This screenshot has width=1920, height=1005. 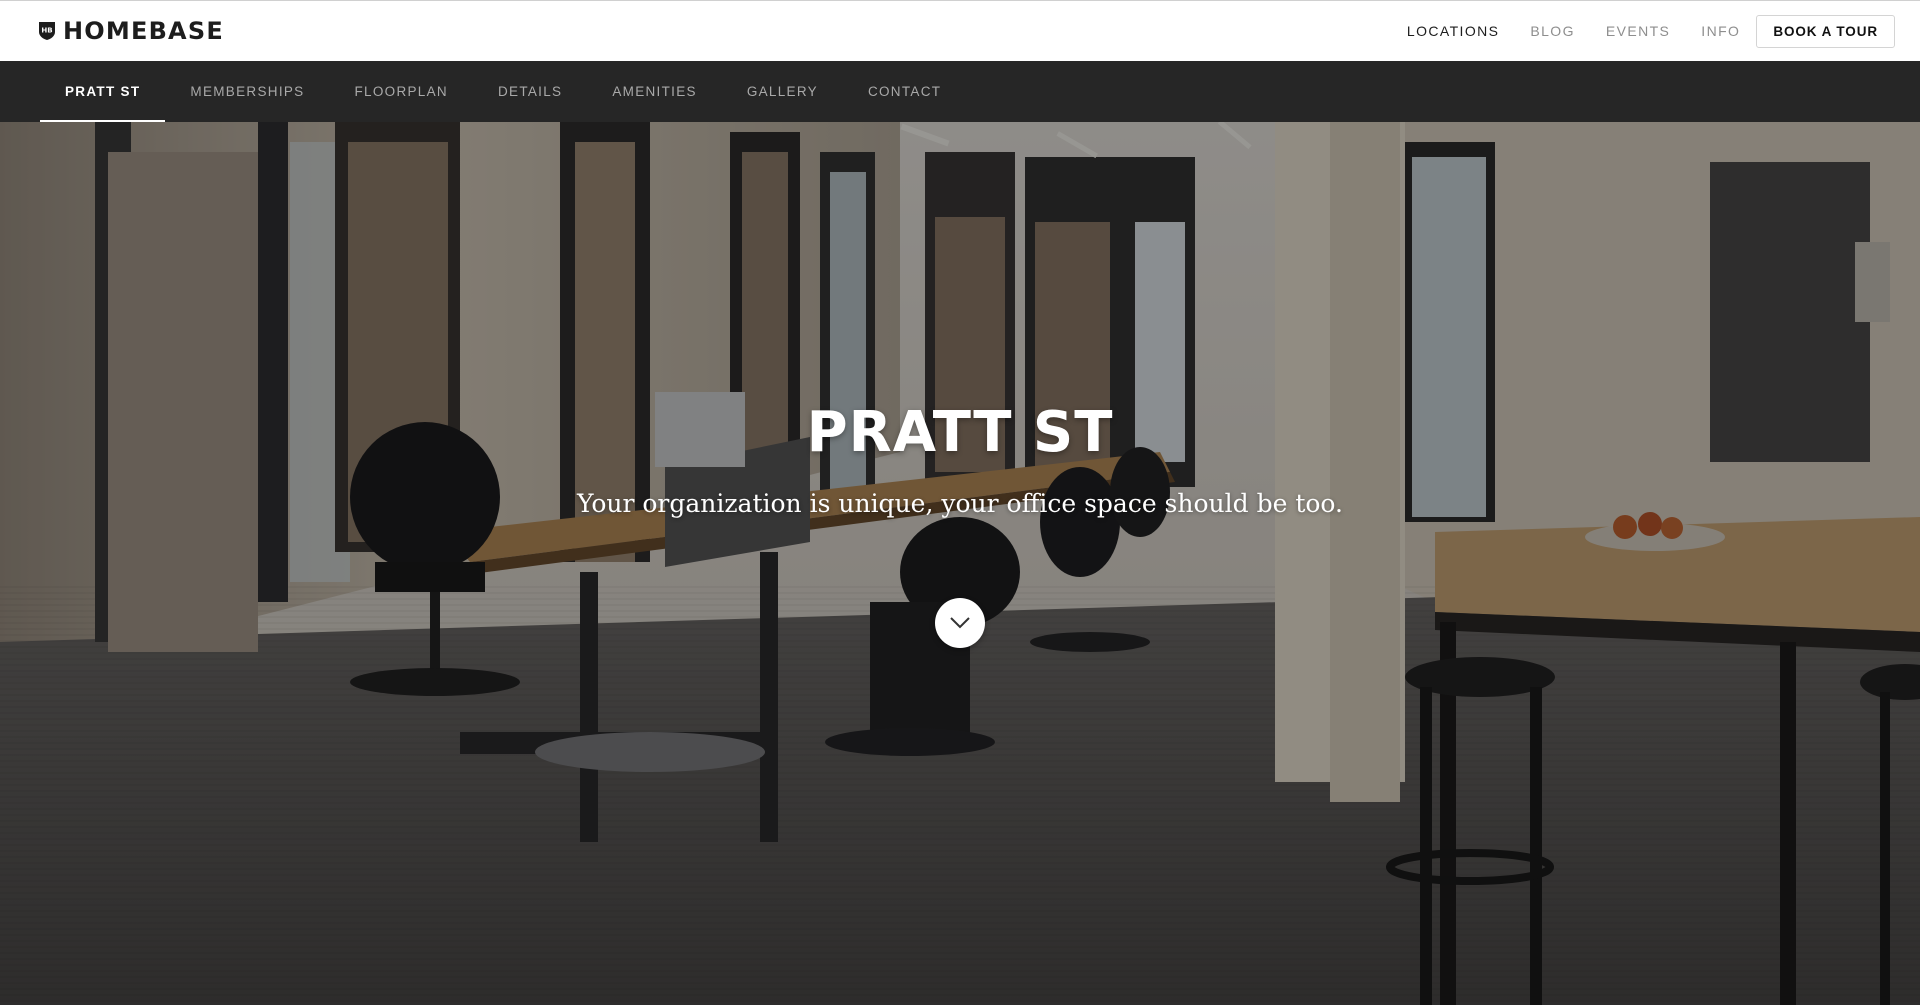 I want to click on hero-title: PRATT ST, so click(x=960, y=432).